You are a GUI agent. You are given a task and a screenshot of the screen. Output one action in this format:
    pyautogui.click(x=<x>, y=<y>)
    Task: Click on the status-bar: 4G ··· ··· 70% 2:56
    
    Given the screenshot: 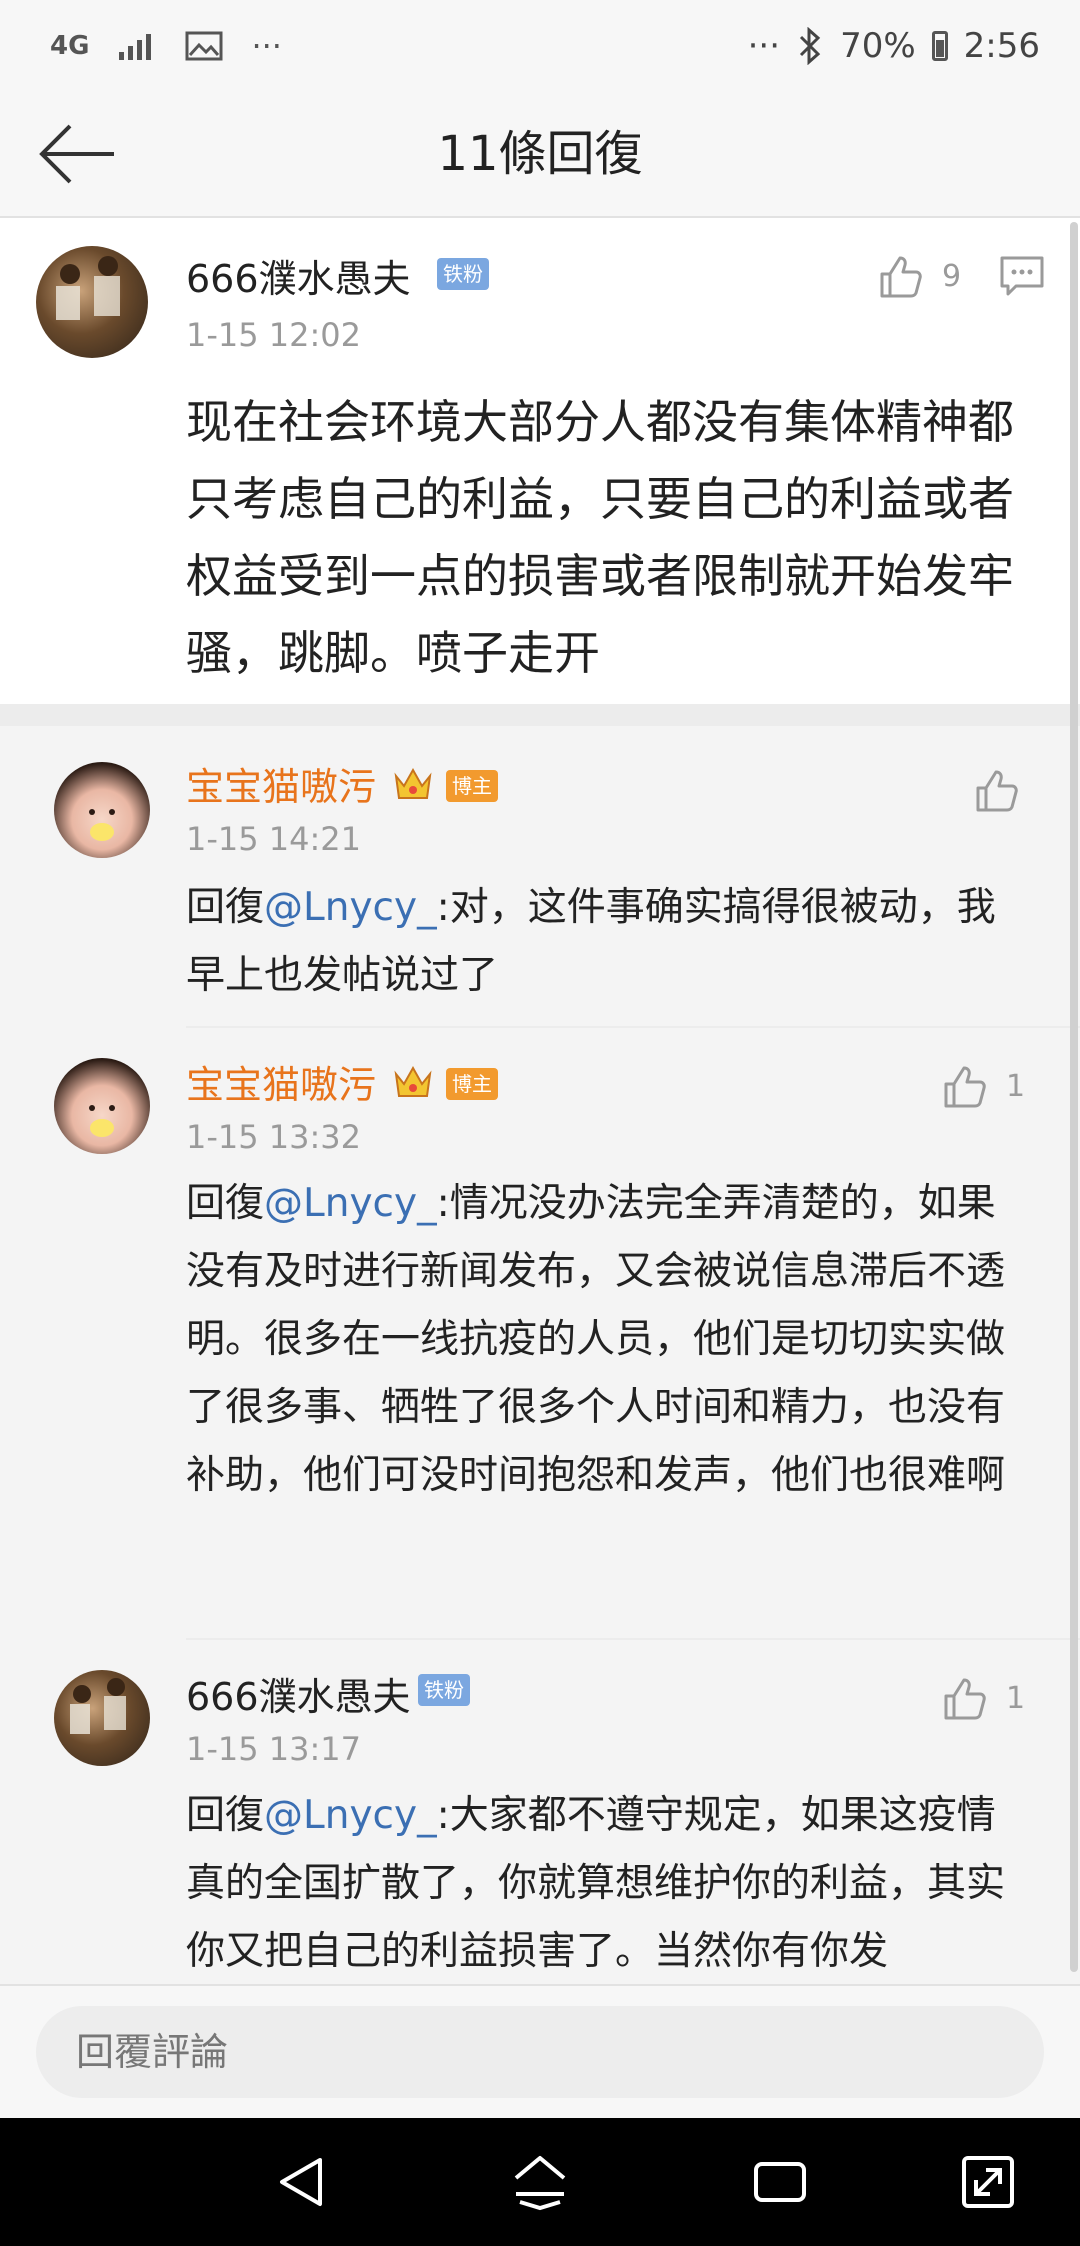 What is the action you would take?
    pyautogui.click(x=540, y=46)
    